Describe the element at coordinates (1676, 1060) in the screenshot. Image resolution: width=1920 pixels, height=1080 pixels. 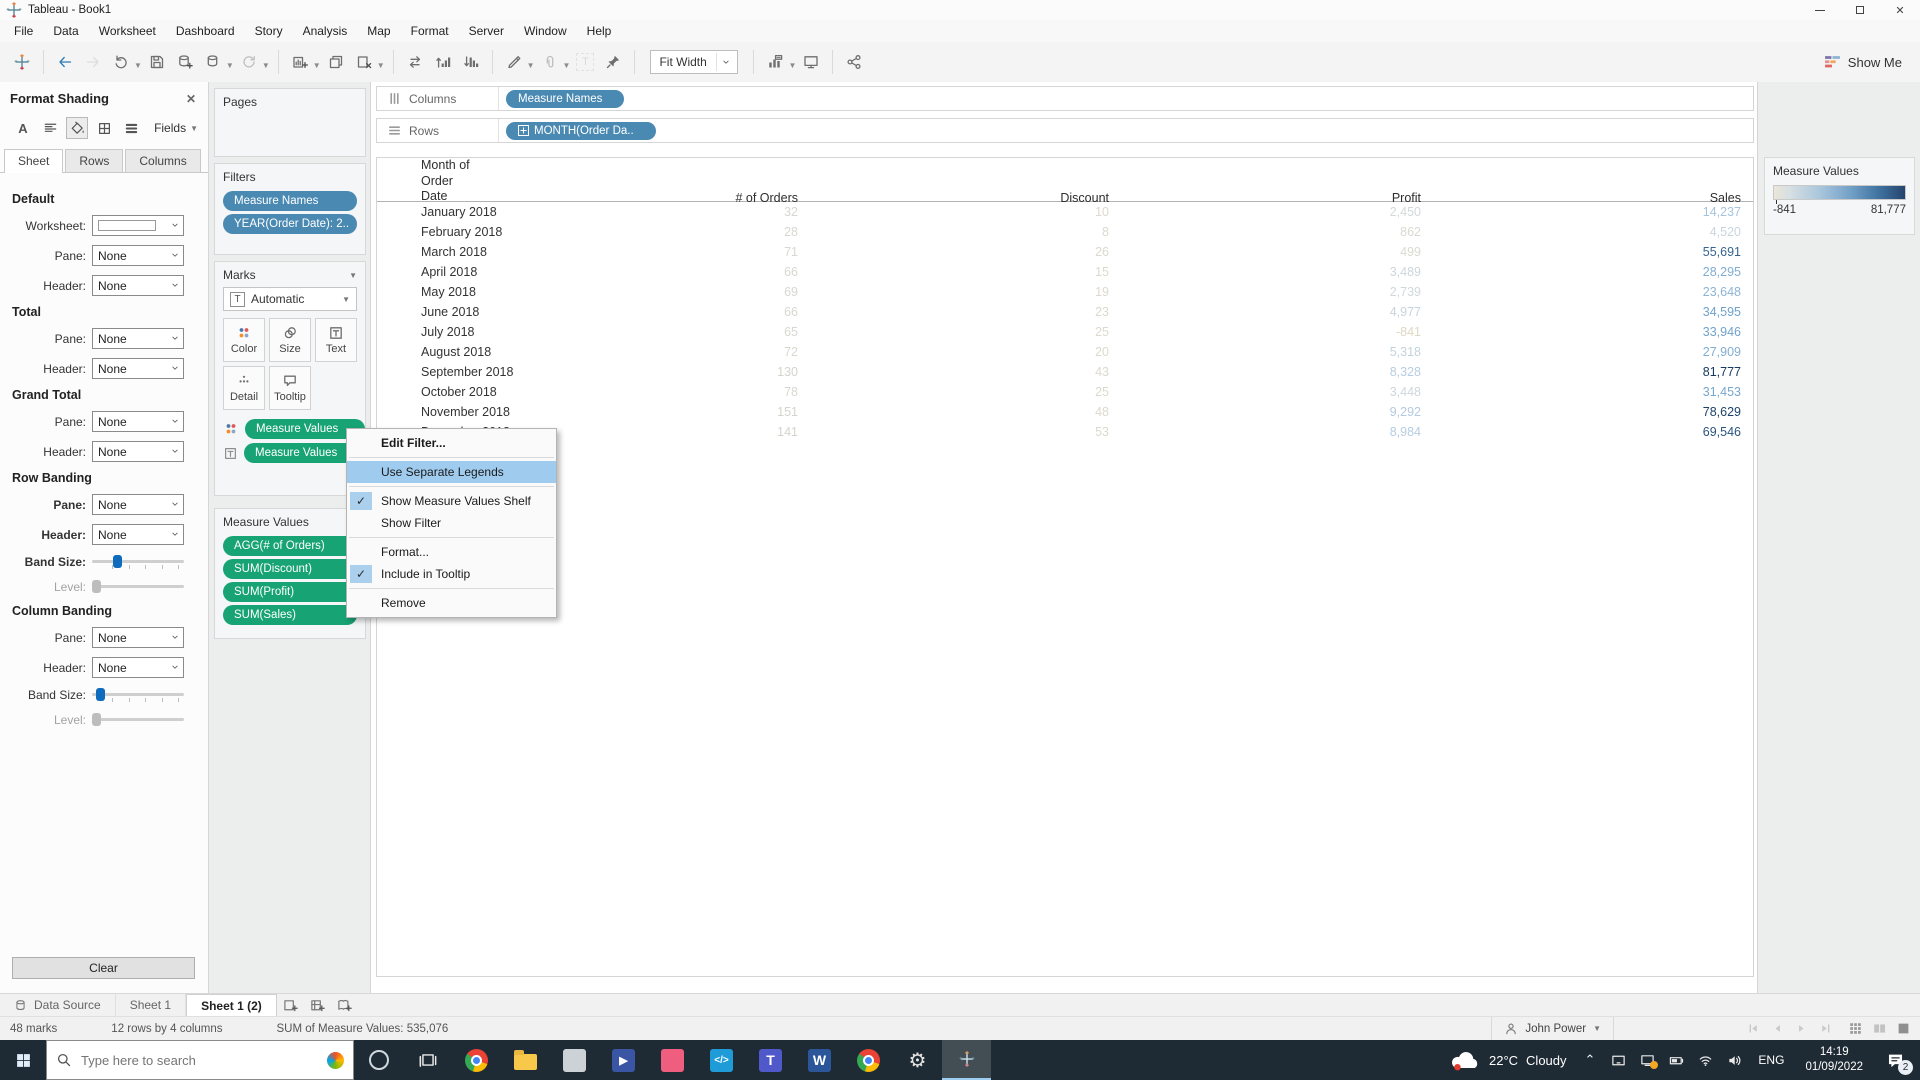
I see `battery-icon` at that location.